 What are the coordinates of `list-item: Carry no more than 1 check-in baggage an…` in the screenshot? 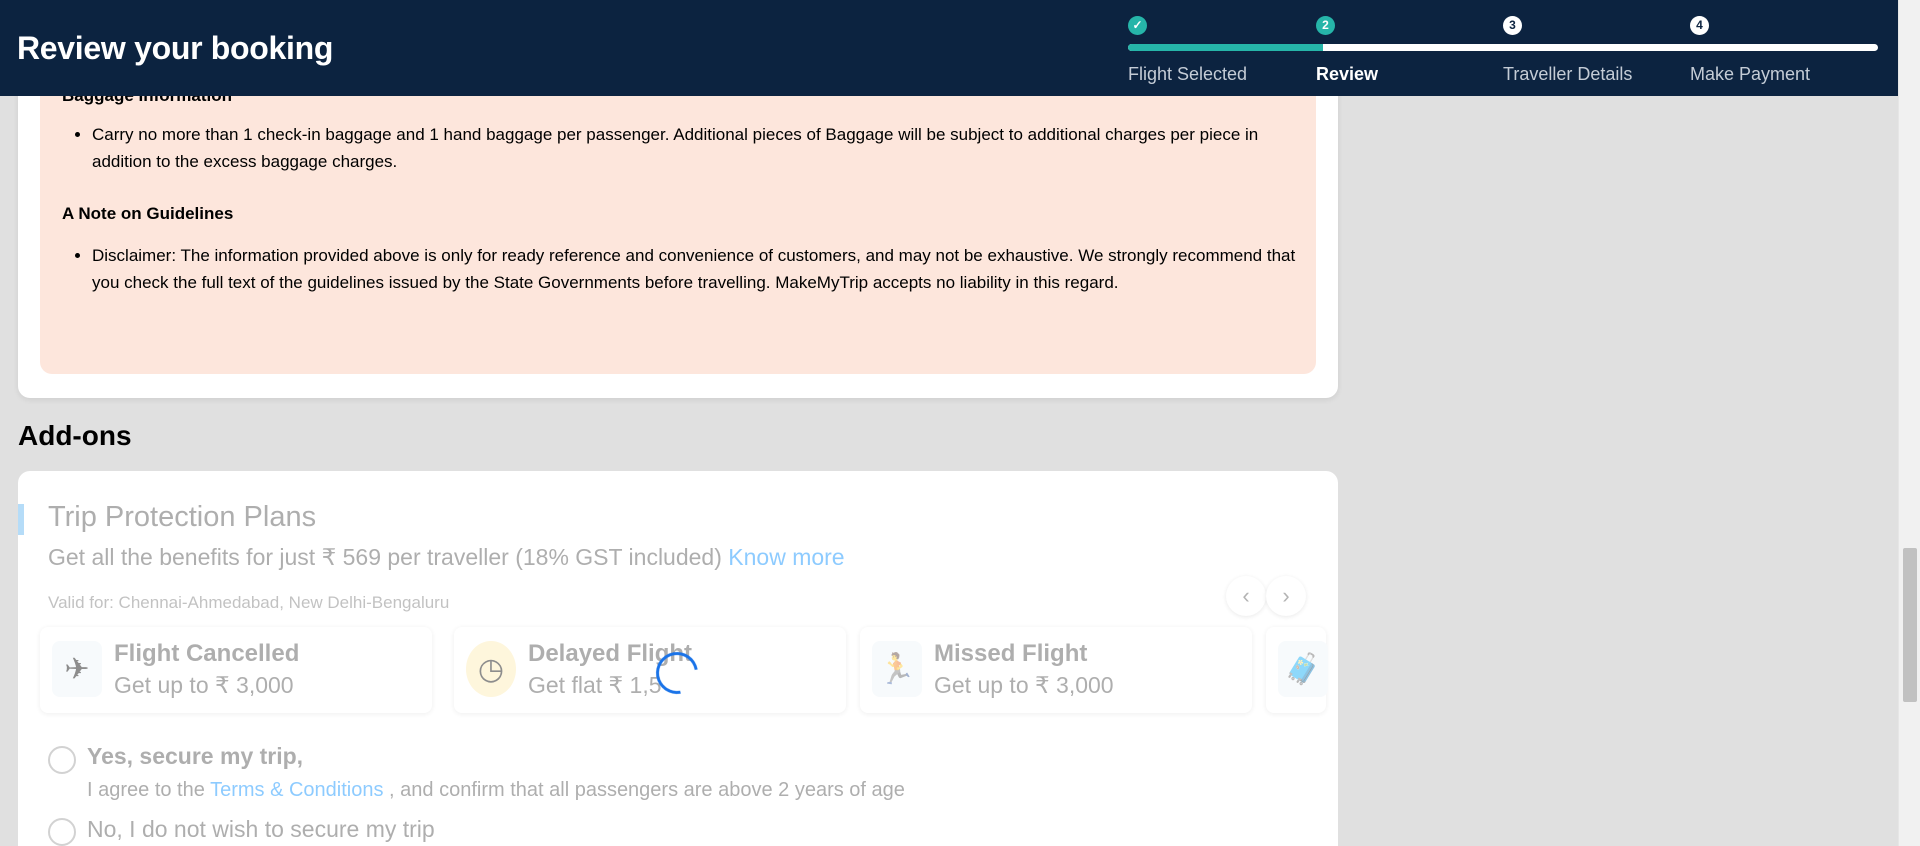 It's located at (702, 148).